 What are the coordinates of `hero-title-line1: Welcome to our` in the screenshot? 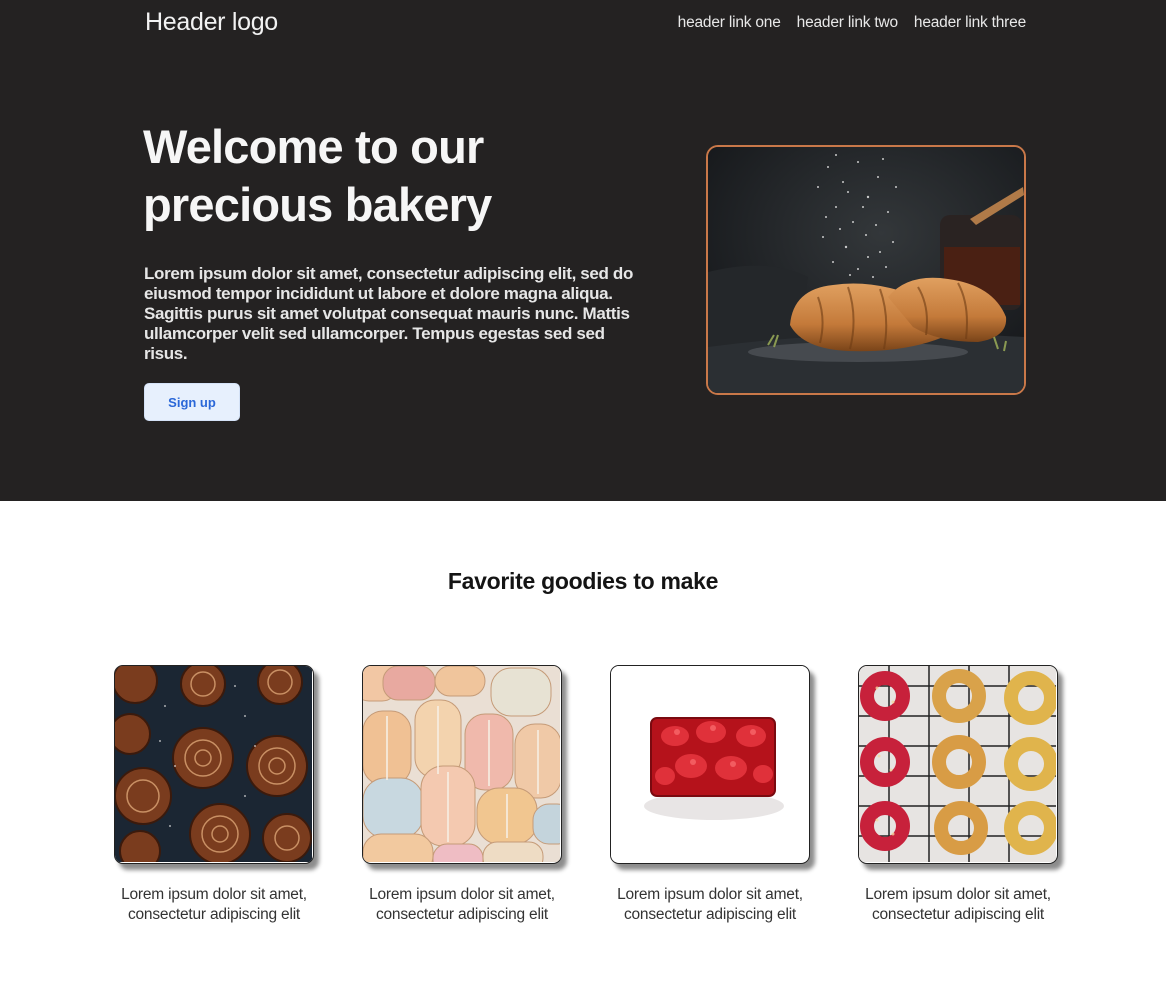 It's located at (313, 146).